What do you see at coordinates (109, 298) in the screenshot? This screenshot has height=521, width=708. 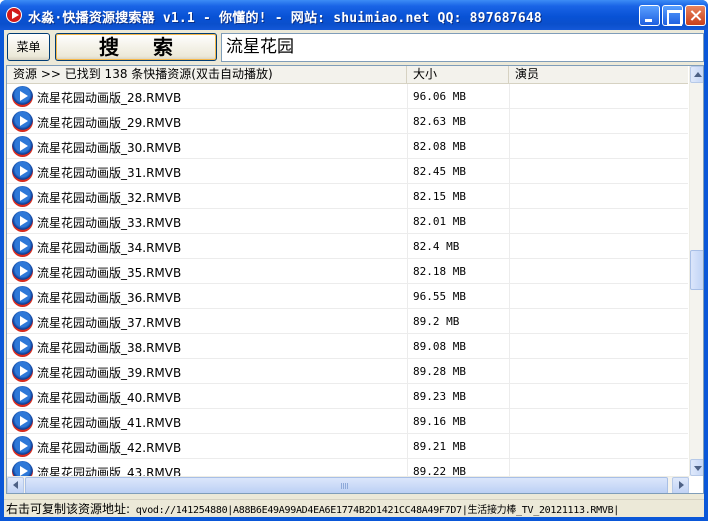 I see `resource-name: 流星花园动画版_36.RMVB` at bounding box center [109, 298].